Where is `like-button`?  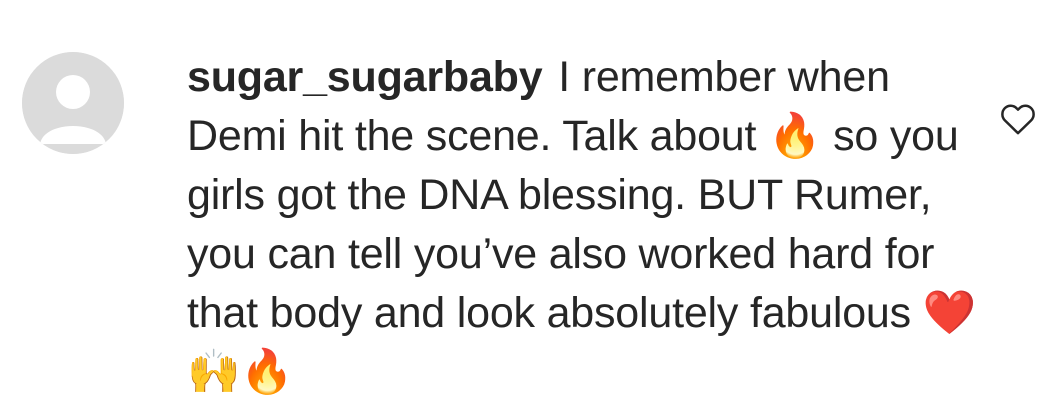
like-button is located at coordinates (1018, 119).